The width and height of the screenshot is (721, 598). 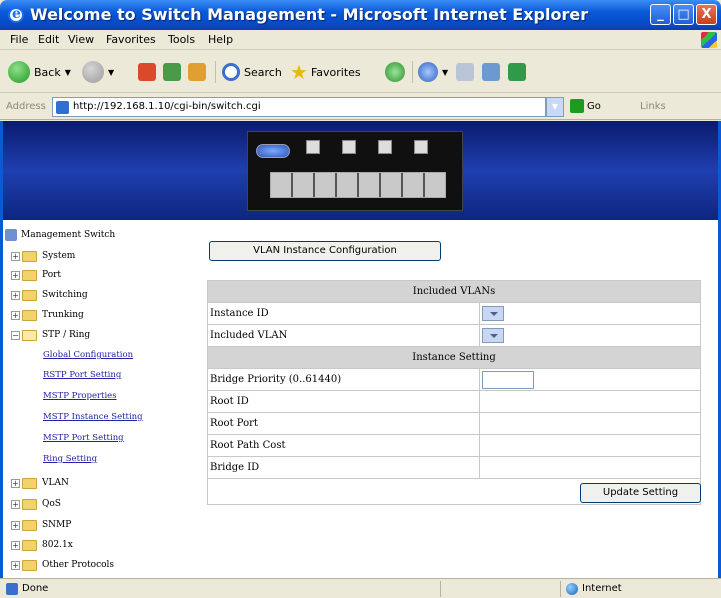 What do you see at coordinates (48, 39) in the screenshot?
I see `menu-edit: Edit` at bounding box center [48, 39].